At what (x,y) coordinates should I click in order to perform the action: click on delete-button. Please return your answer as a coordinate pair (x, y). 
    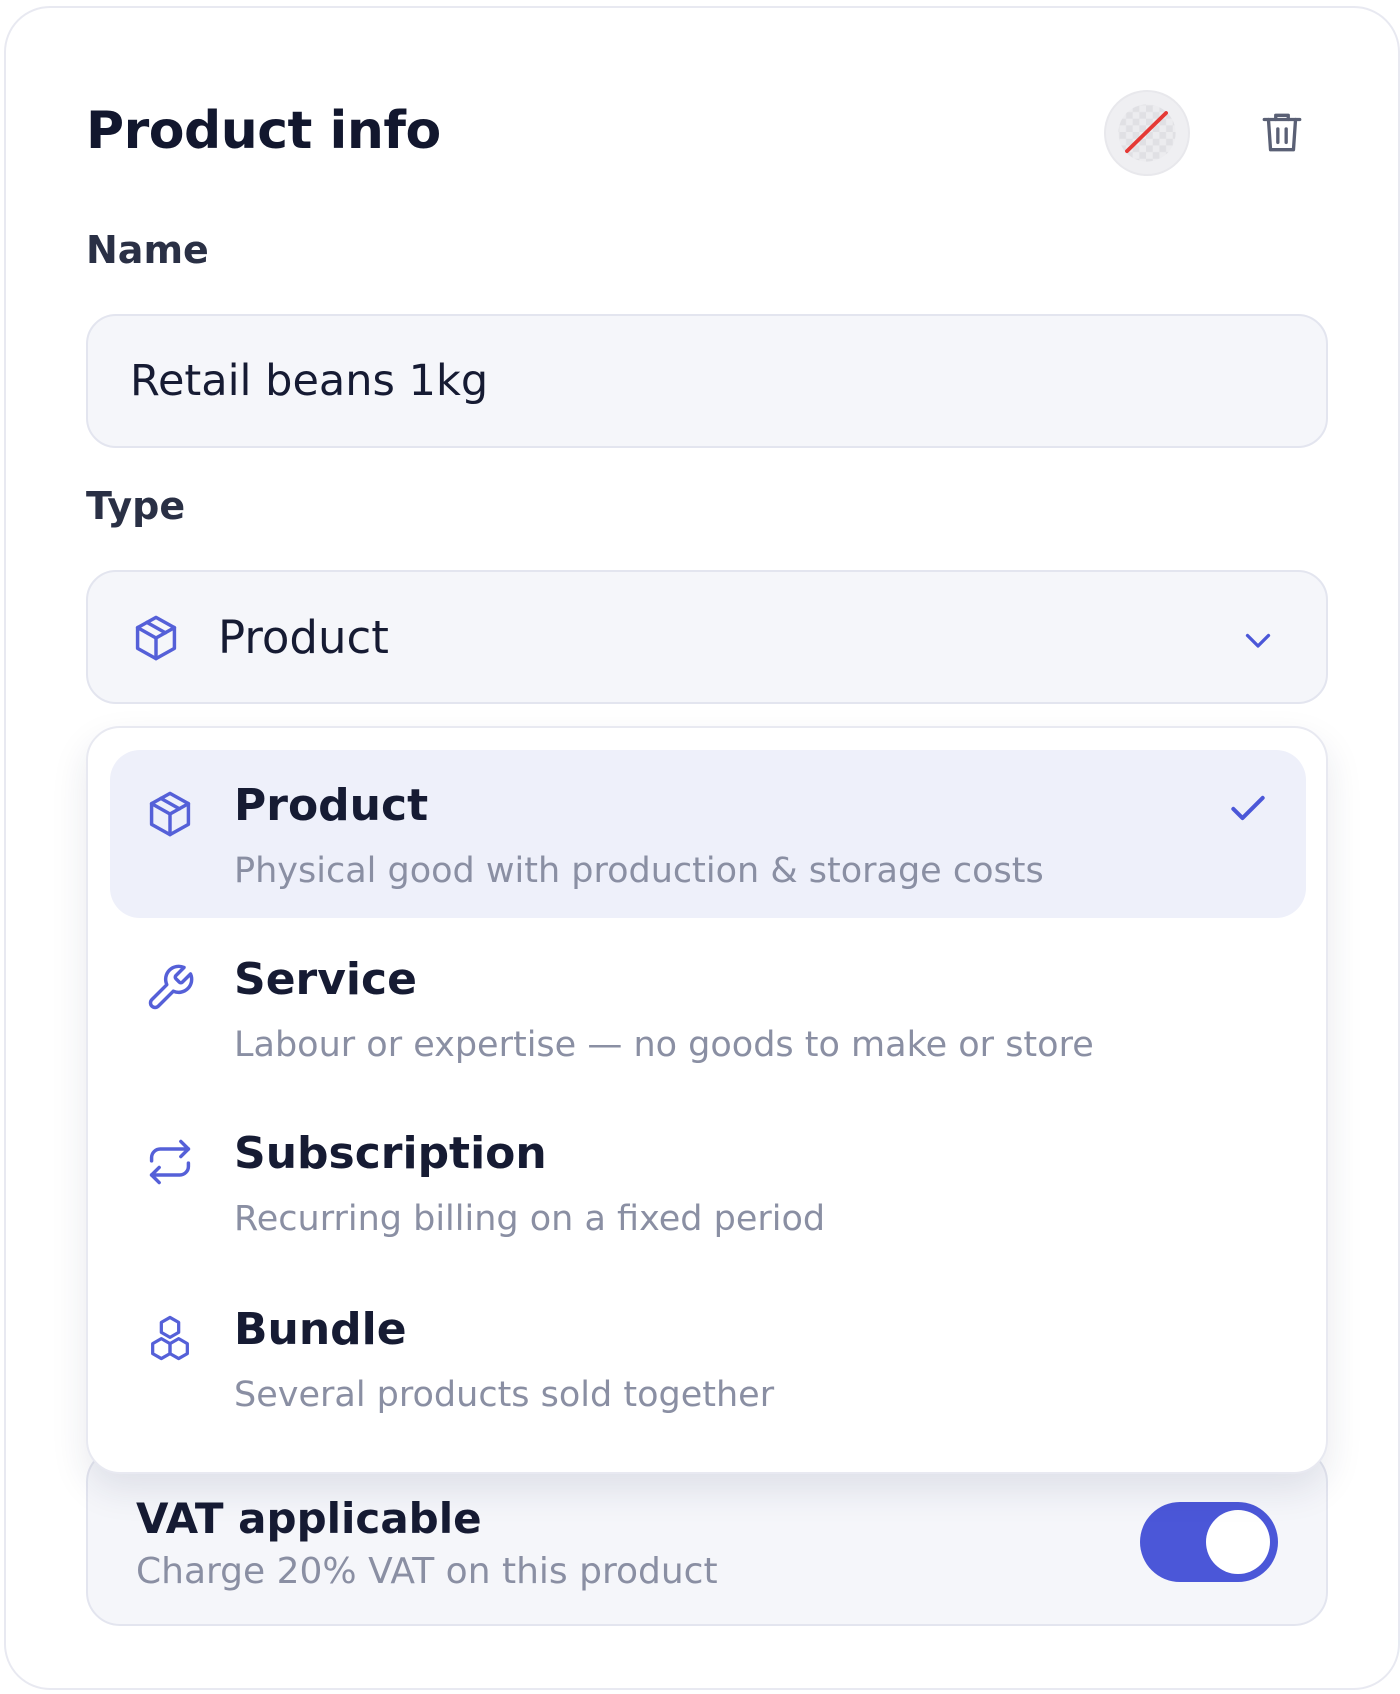
    Looking at the image, I should click on (1282, 132).